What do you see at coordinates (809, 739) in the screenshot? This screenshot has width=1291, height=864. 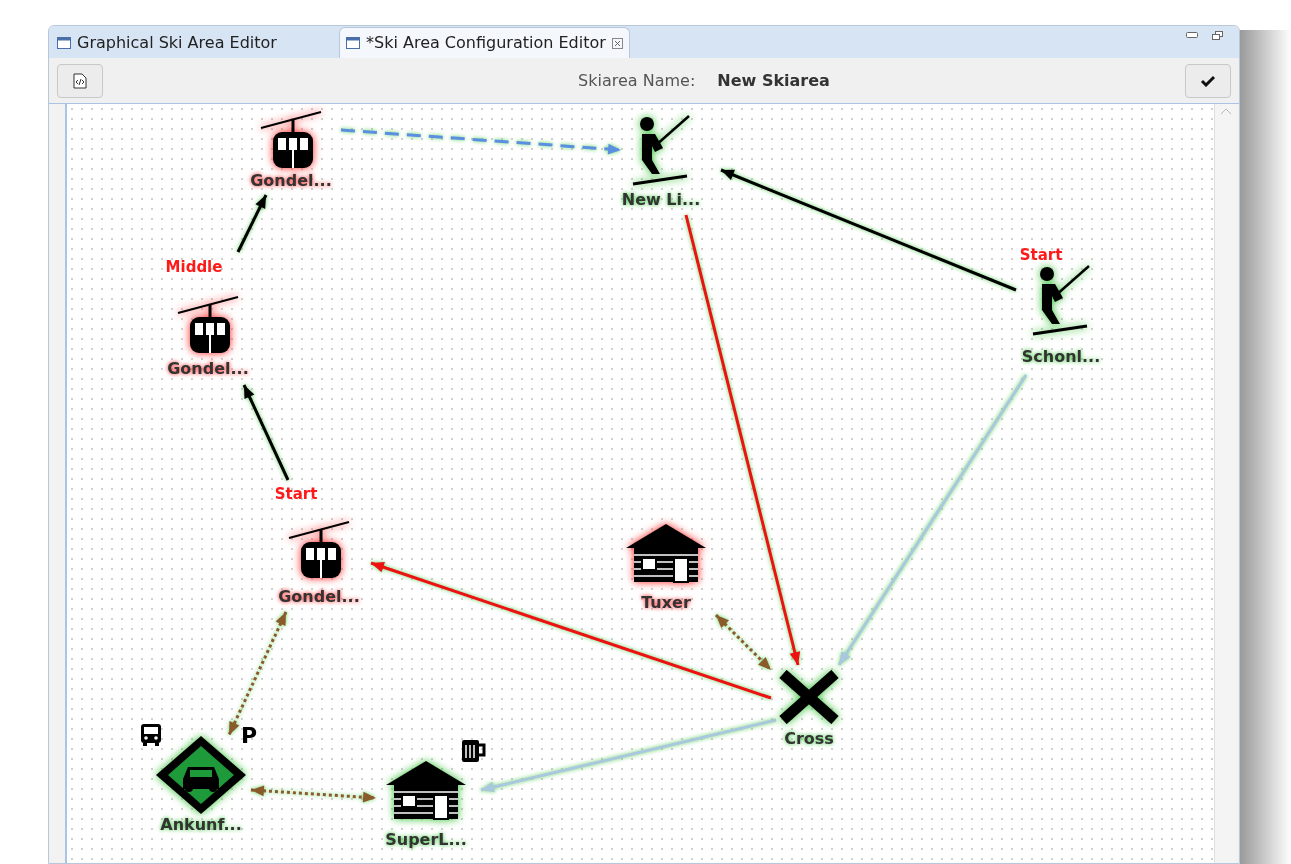 I see `node-label: Cross` at bounding box center [809, 739].